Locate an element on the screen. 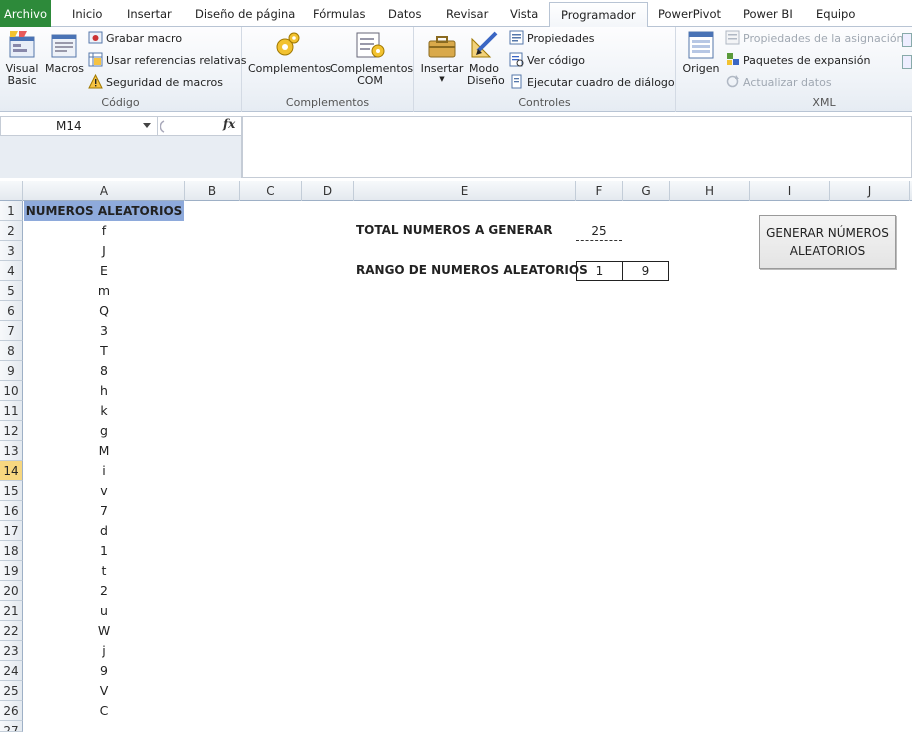 The height and width of the screenshot is (732, 912). row-header: 27 is located at coordinates (11, 726).